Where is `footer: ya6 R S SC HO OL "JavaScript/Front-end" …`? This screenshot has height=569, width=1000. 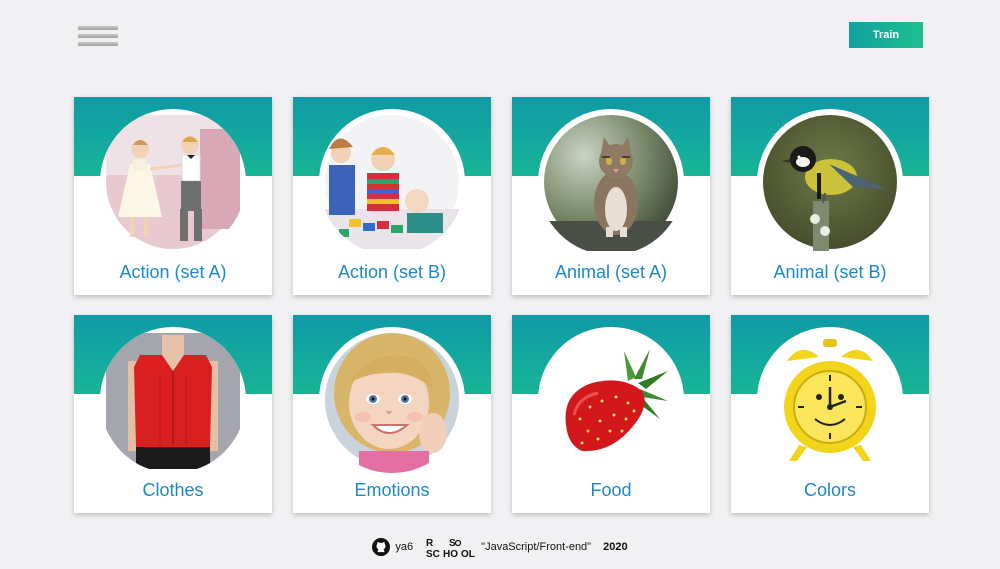 footer: ya6 R S SC HO OL "JavaScript/Front-end" … is located at coordinates (500, 548).